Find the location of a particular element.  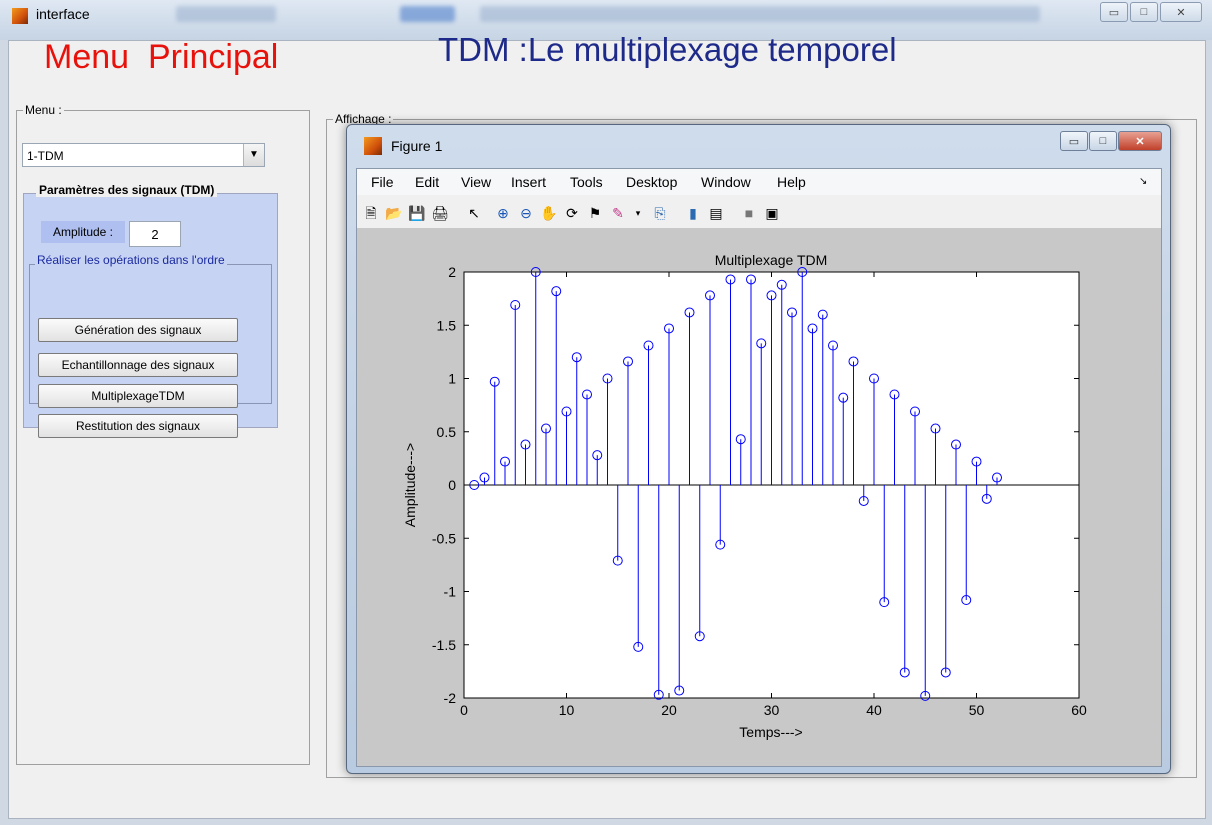

x-tick-label: 0 is located at coordinates (464, 710).